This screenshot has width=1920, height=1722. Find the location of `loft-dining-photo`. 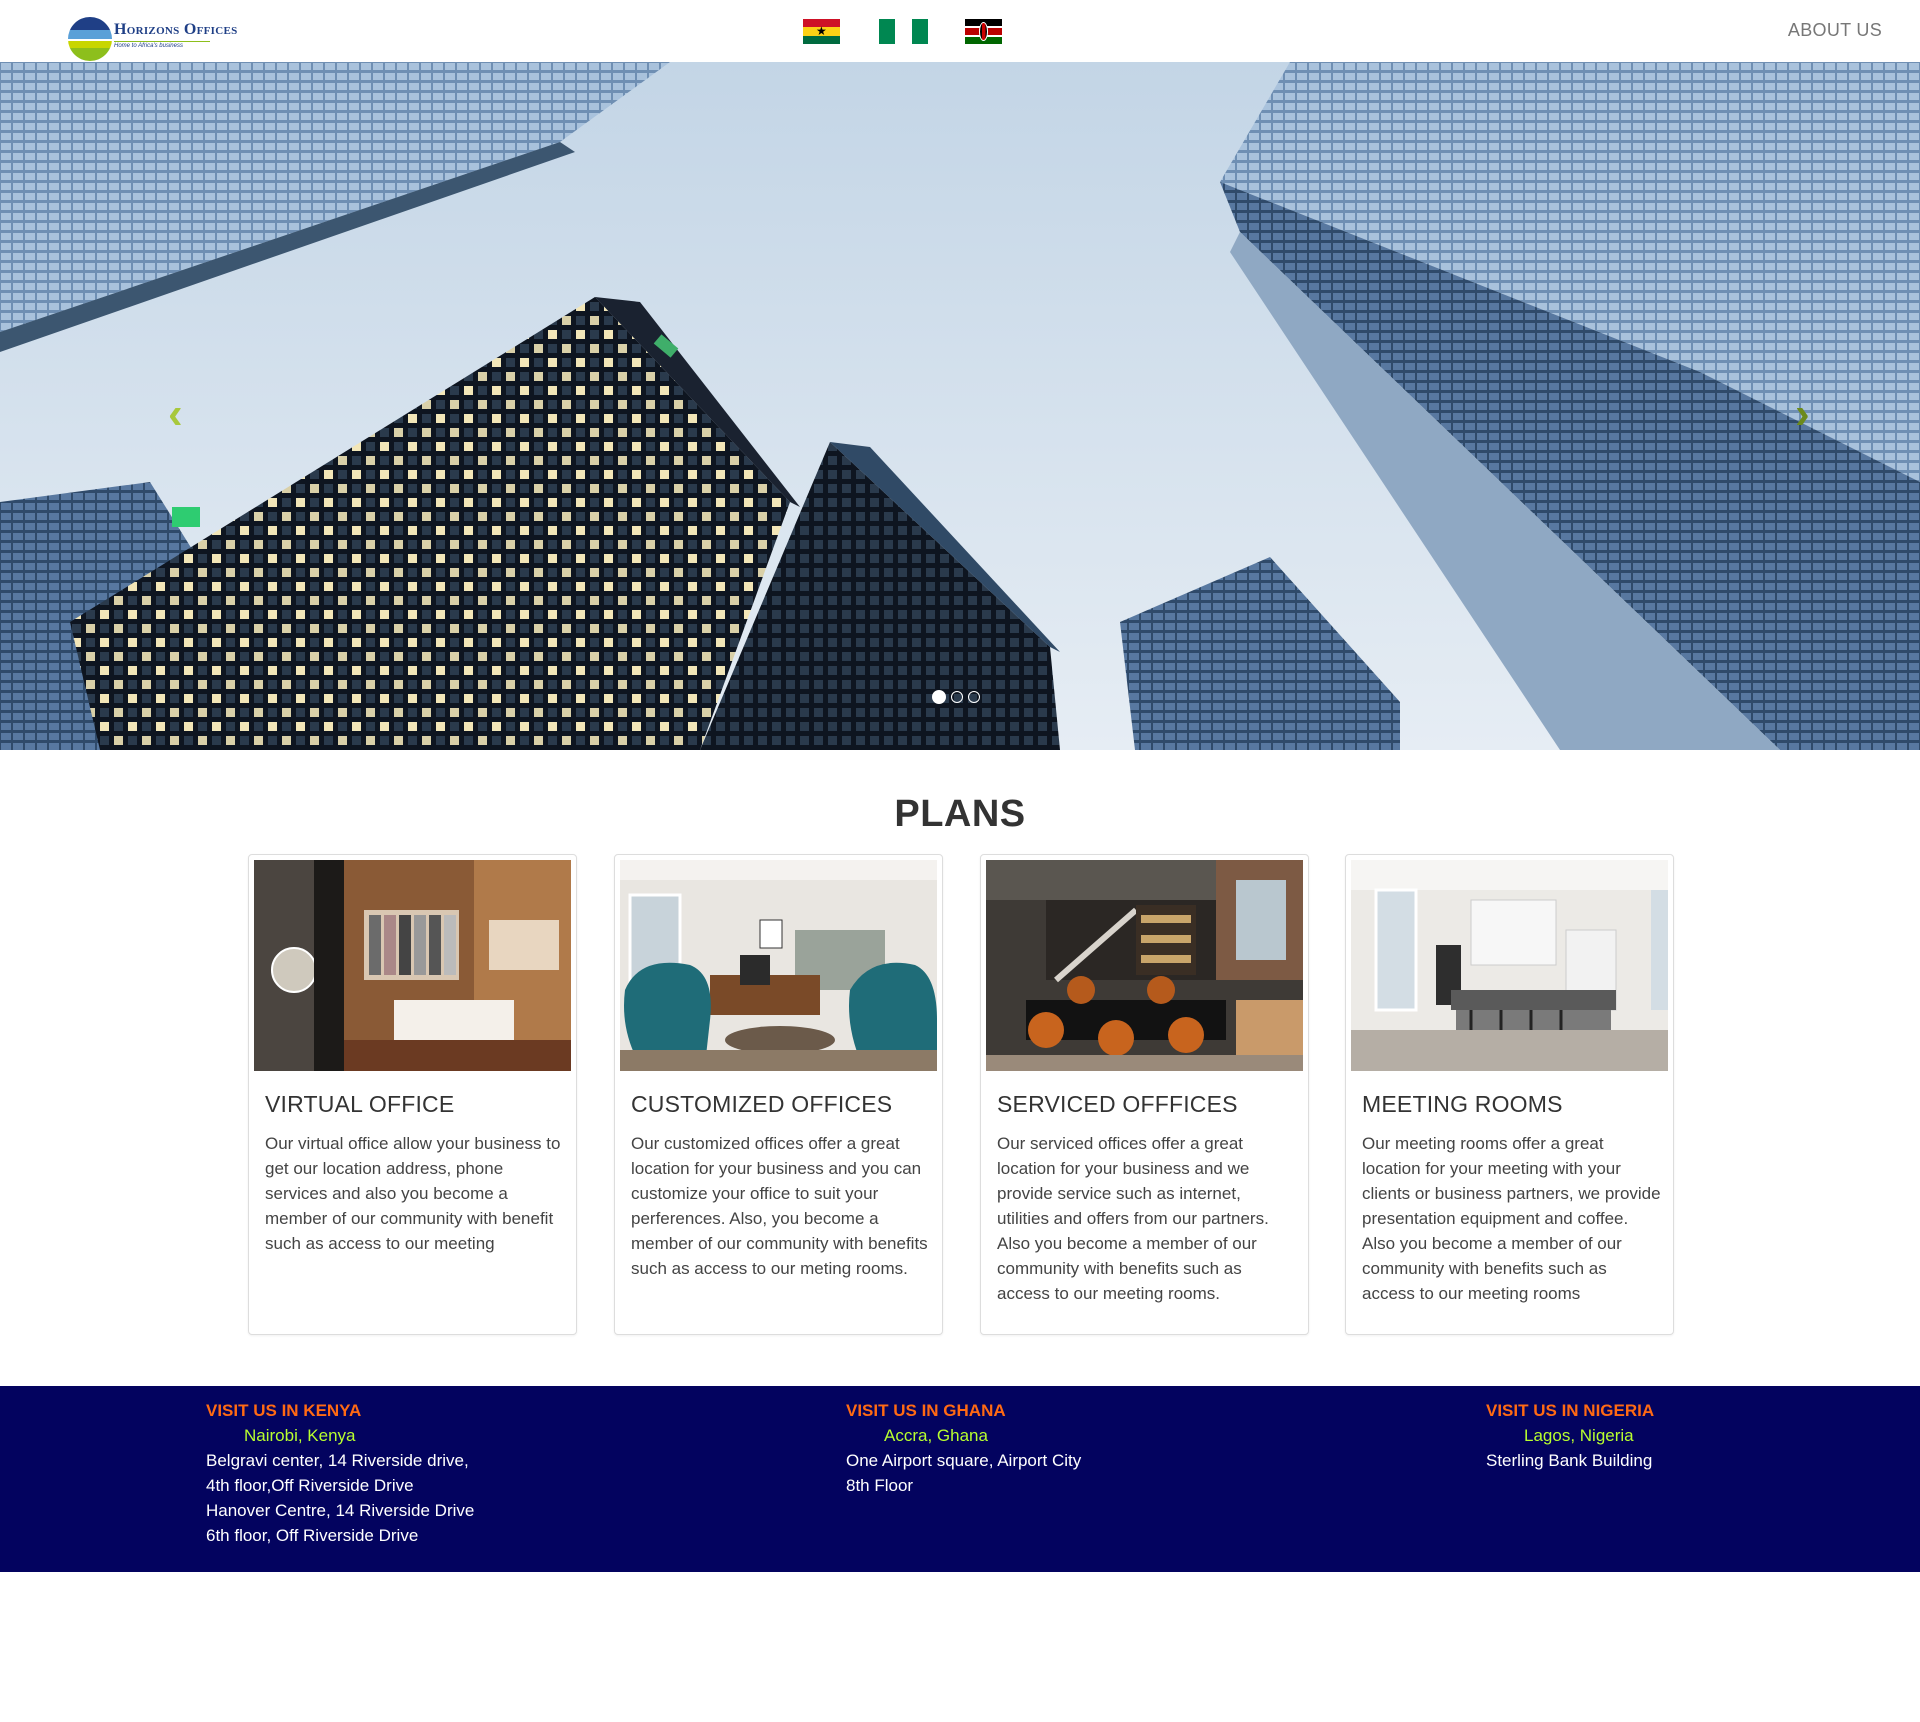

loft-dining-photo is located at coordinates (1144, 965).